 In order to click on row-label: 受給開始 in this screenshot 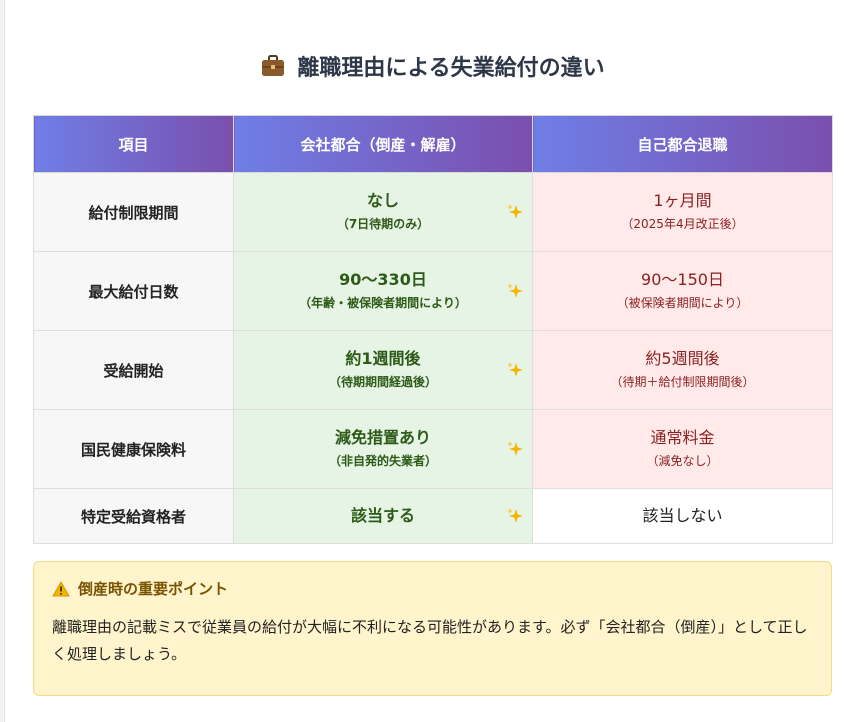, I will do `click(133, 370)`.